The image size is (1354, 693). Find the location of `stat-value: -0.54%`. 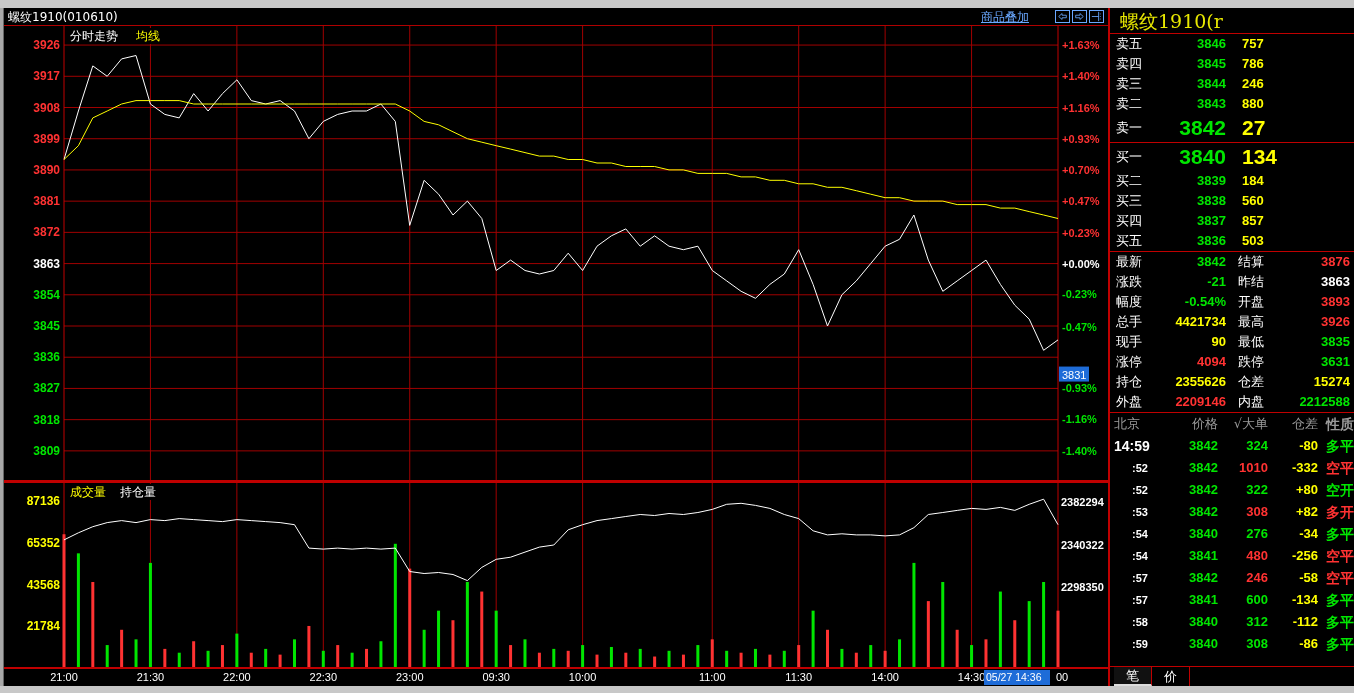

stat-value: -0.54% is located at coordinates (1204, 302).